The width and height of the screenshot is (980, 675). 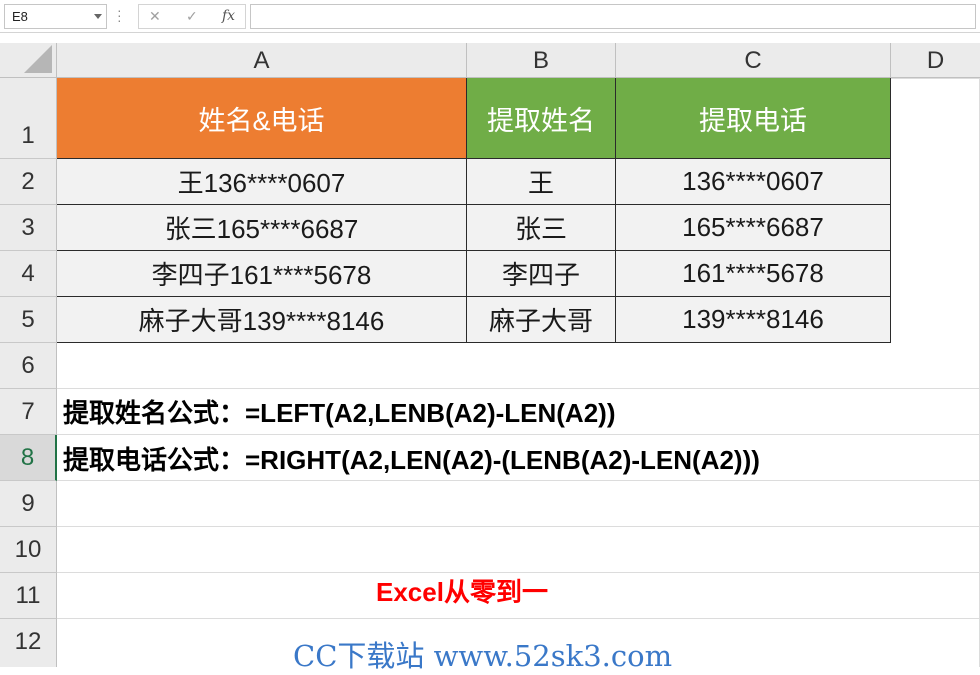 I want to click on cell-c5: 139****8146, so click(x=753, y=320).